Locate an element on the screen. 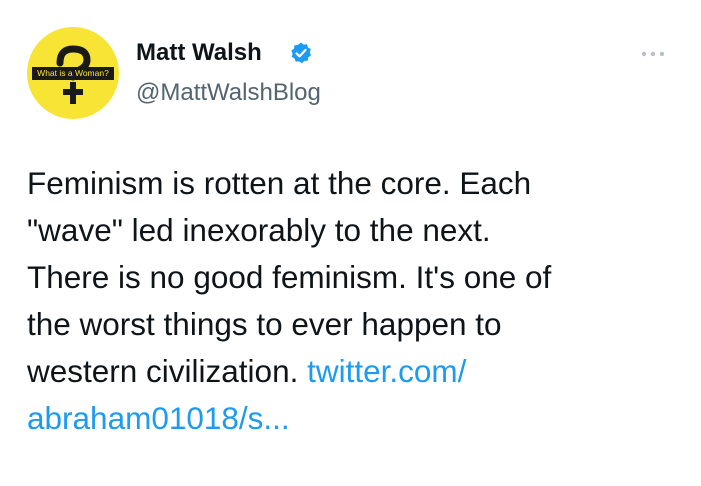  avatar-text: What is a Woman? is located at coordinates (73, 73).